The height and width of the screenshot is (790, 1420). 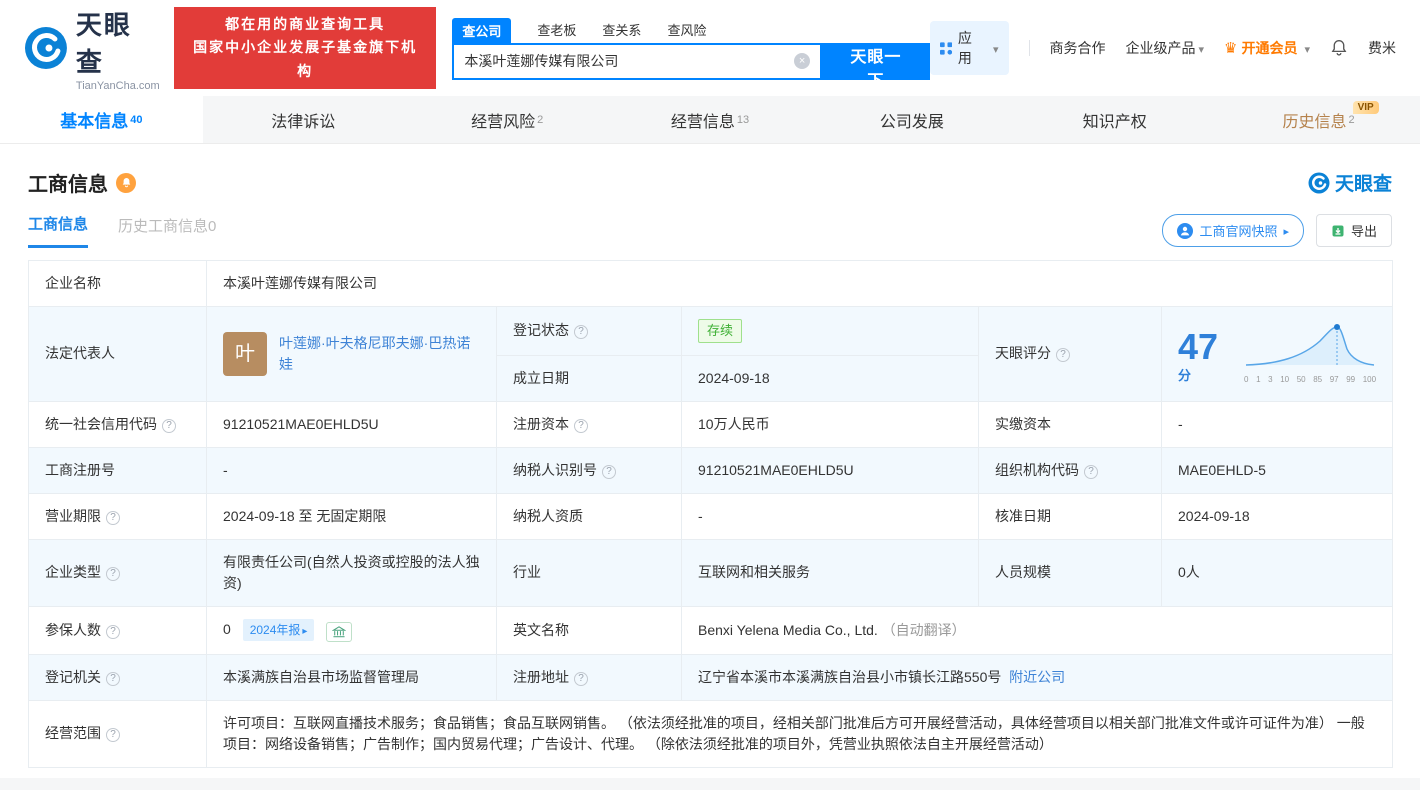 What do you see at coordinates (1310, 353) in the screenshot?
I see `score-chart: 0 1 3 10 50 85 97 99 100` at bounding box center [1310, 353].